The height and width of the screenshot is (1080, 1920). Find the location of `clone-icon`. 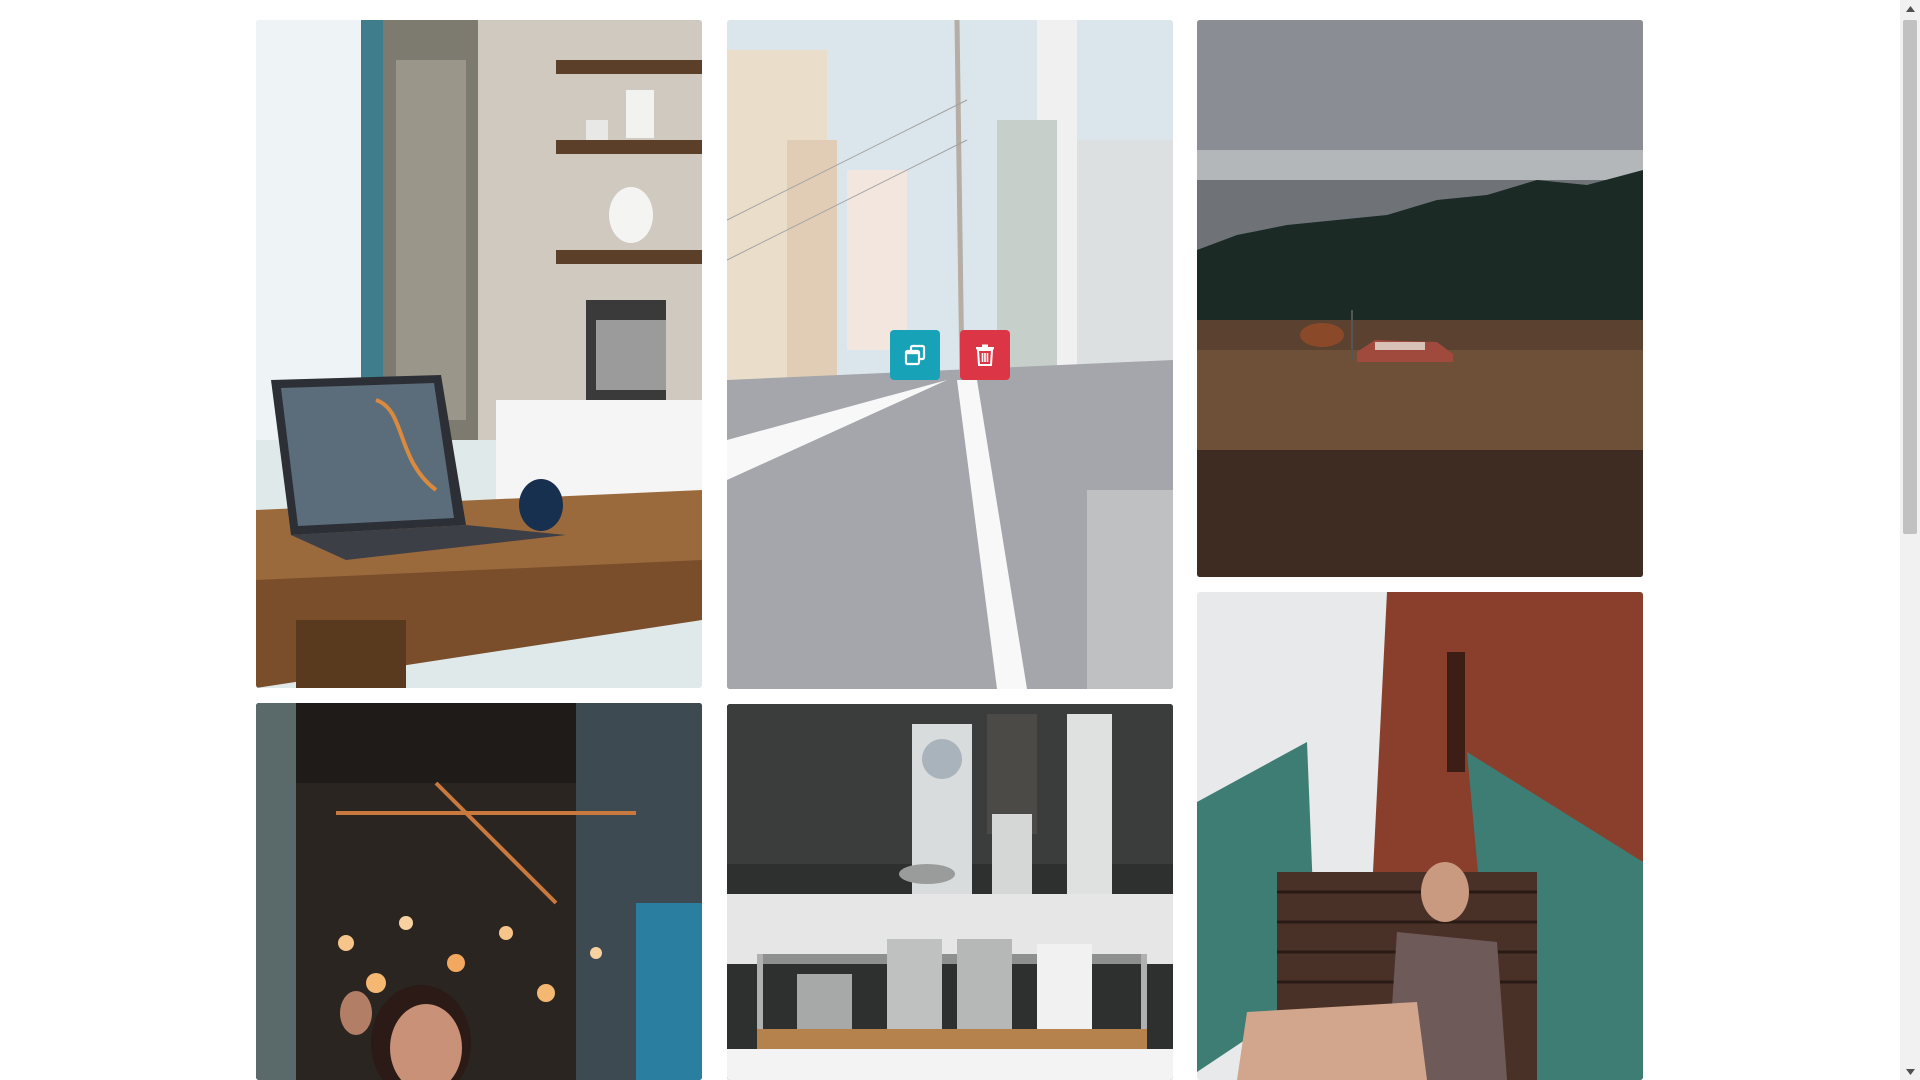

clone-icon is located at coordinates (915, 354).